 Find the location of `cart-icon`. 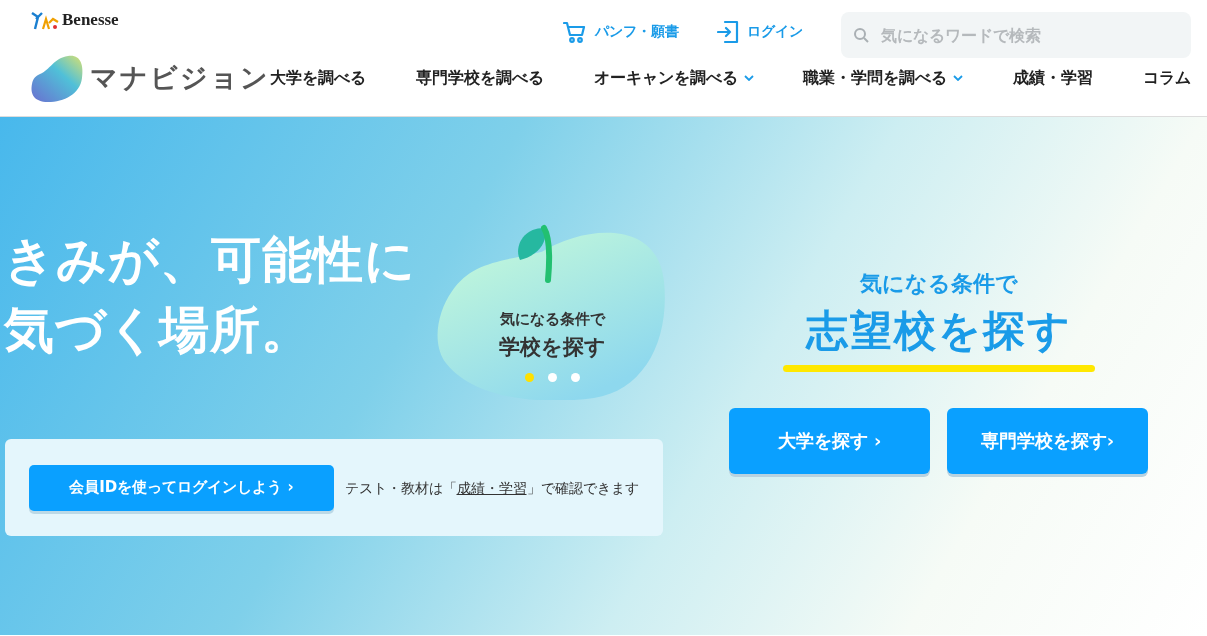

cart-icon is located at coordinates (575, 32).